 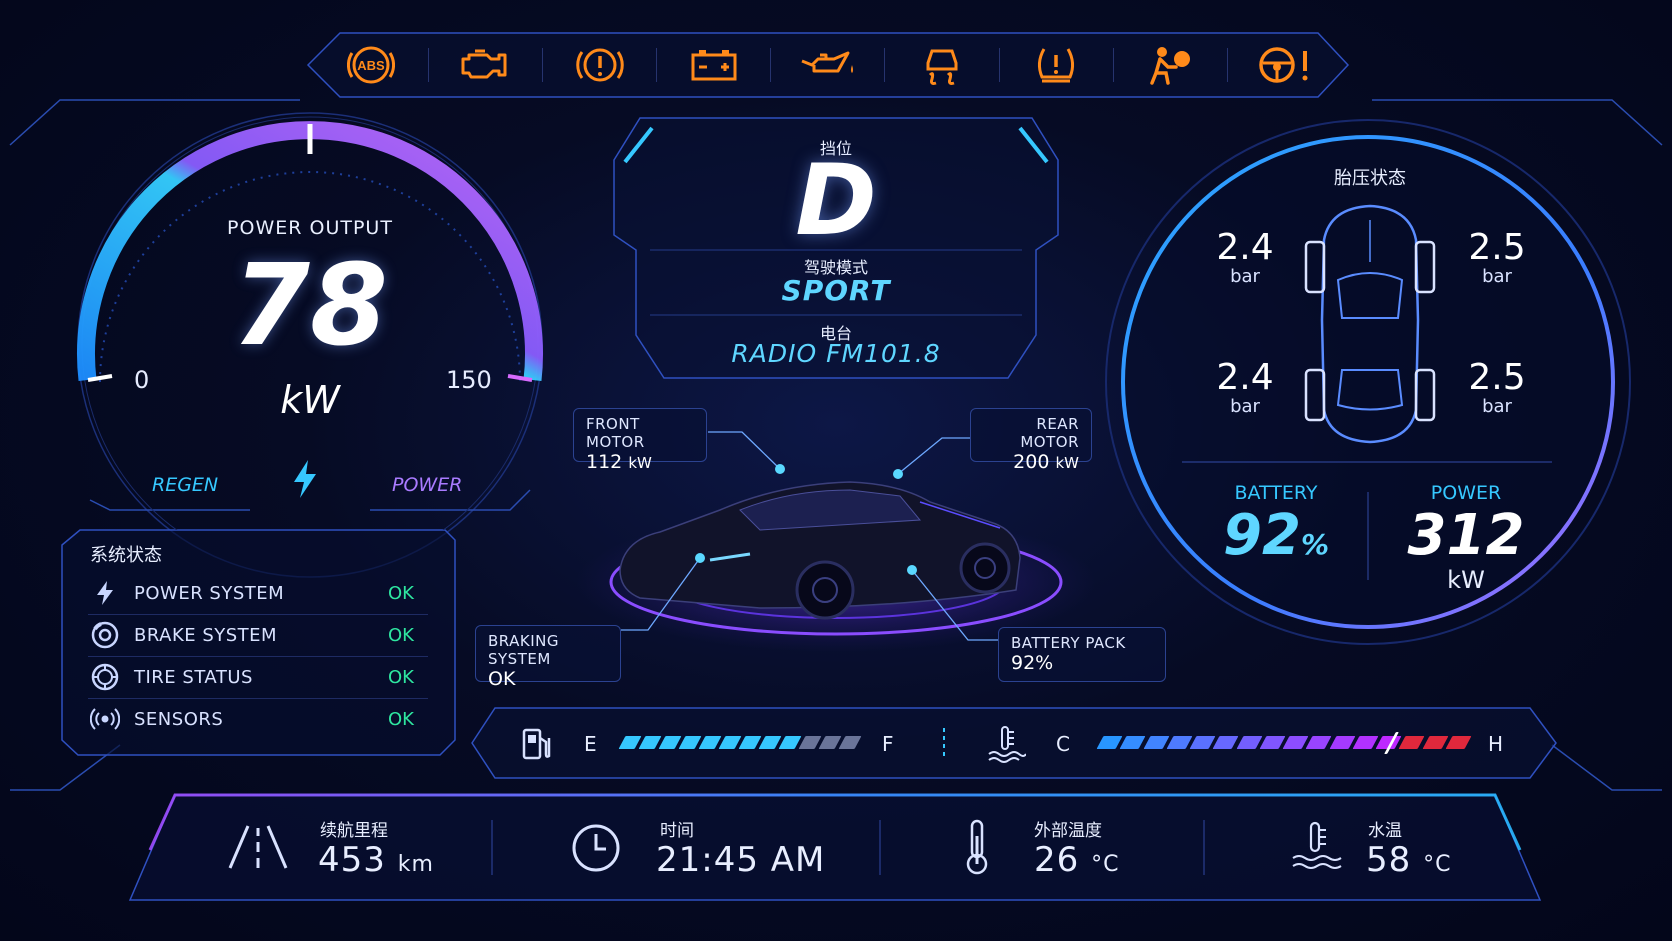 I want to click on car-top-view-icon, so click(x=1370, y=324).